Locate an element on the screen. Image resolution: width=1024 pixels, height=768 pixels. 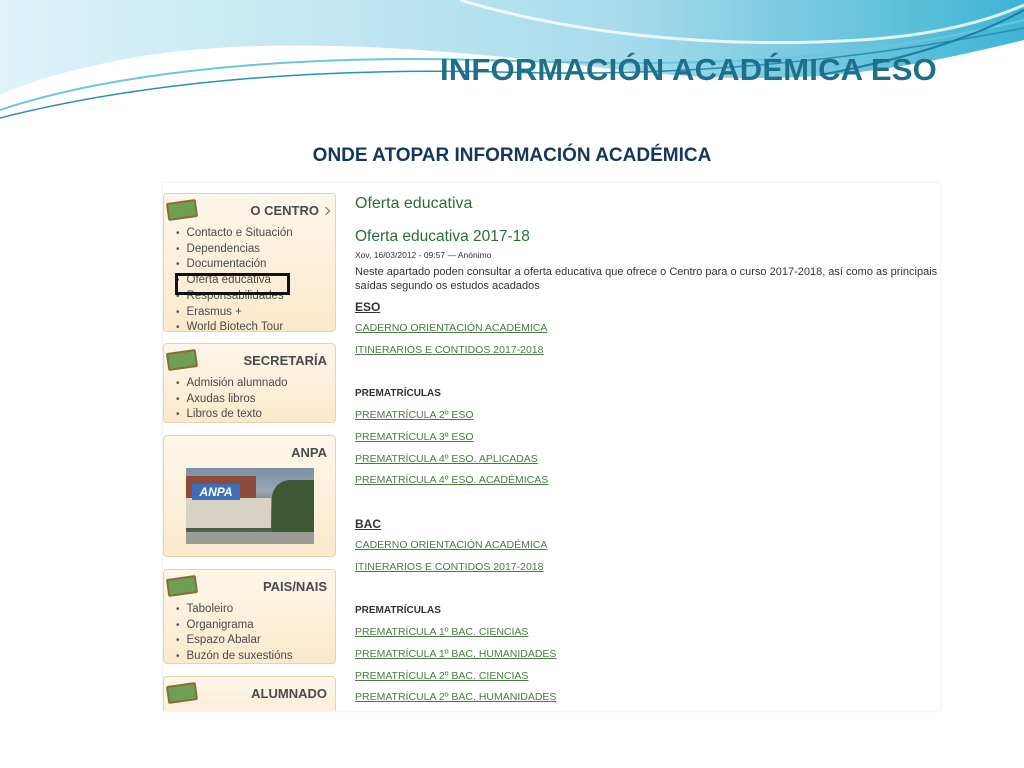
link-bac-itinerarios: ITINERARIOS E CONTIDOS 2017-2018 is located at coordinates (449, 567).